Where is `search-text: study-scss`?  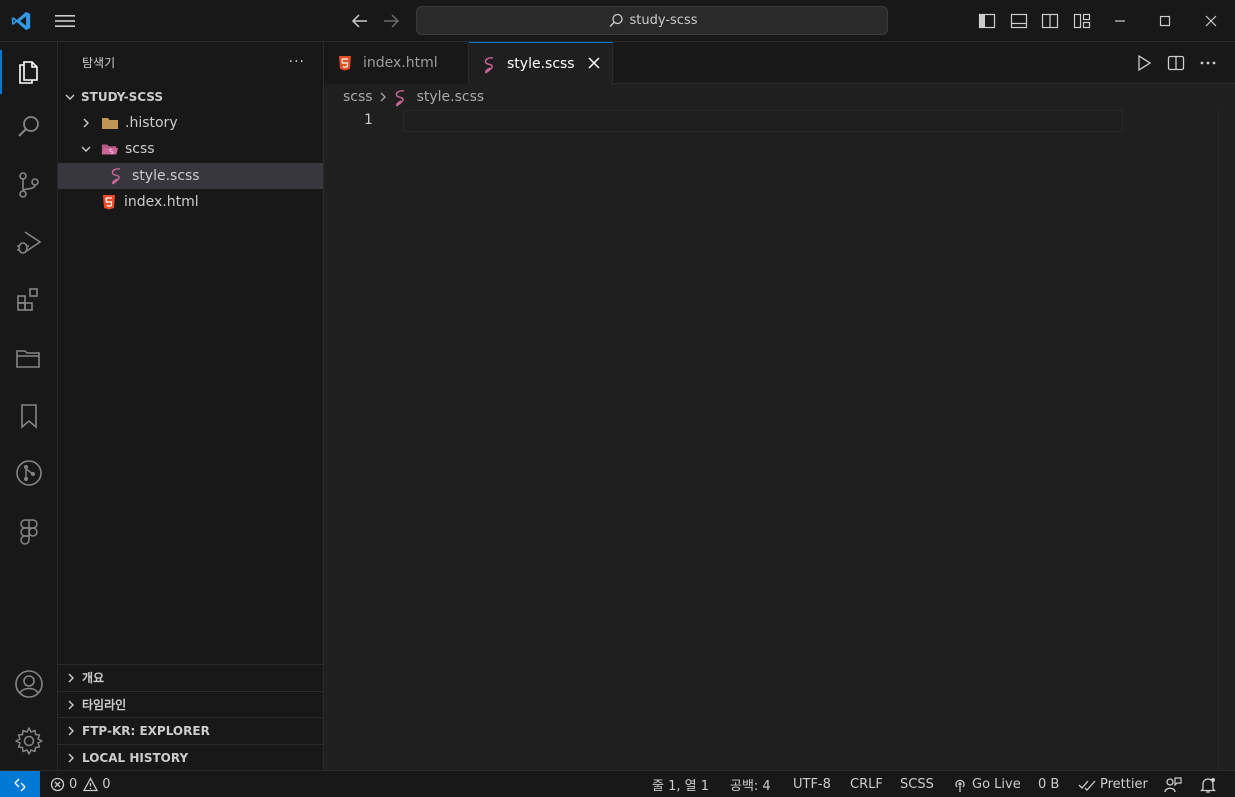 search-text: study-scss is located at coordinates (663, 20).